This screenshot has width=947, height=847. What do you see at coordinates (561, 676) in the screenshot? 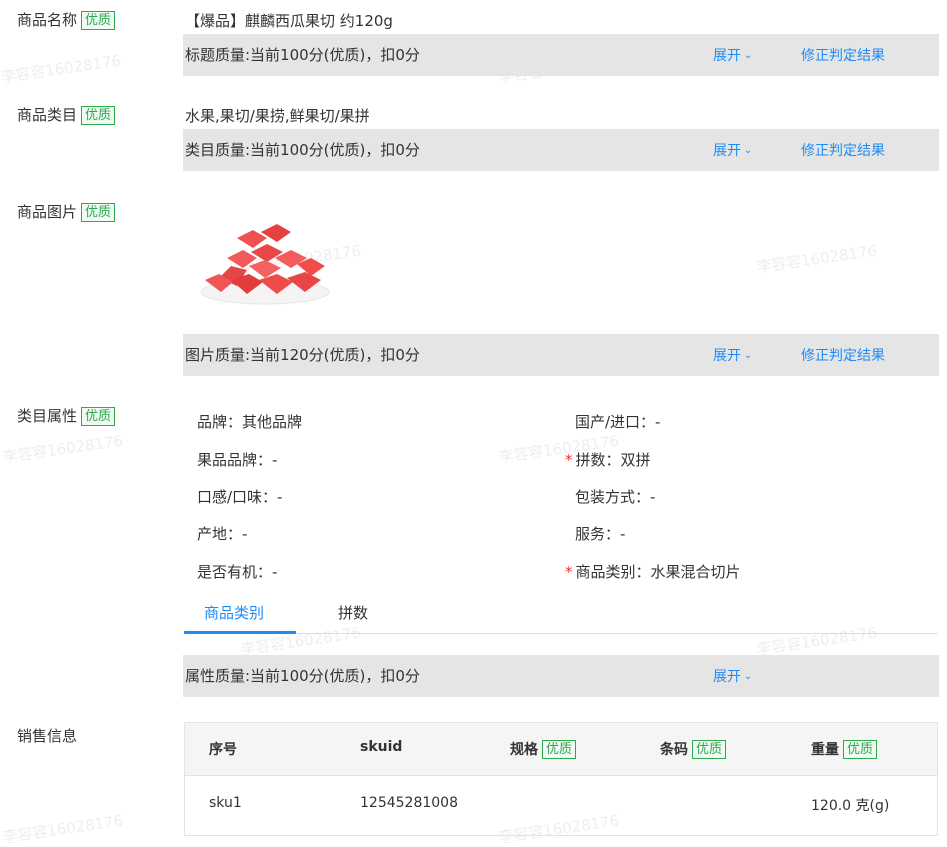
I see `attribute-quality-bar: 属性质量:当前100分(优质)，扣0分 展开 ⌄` at bounding box center [561, 676].